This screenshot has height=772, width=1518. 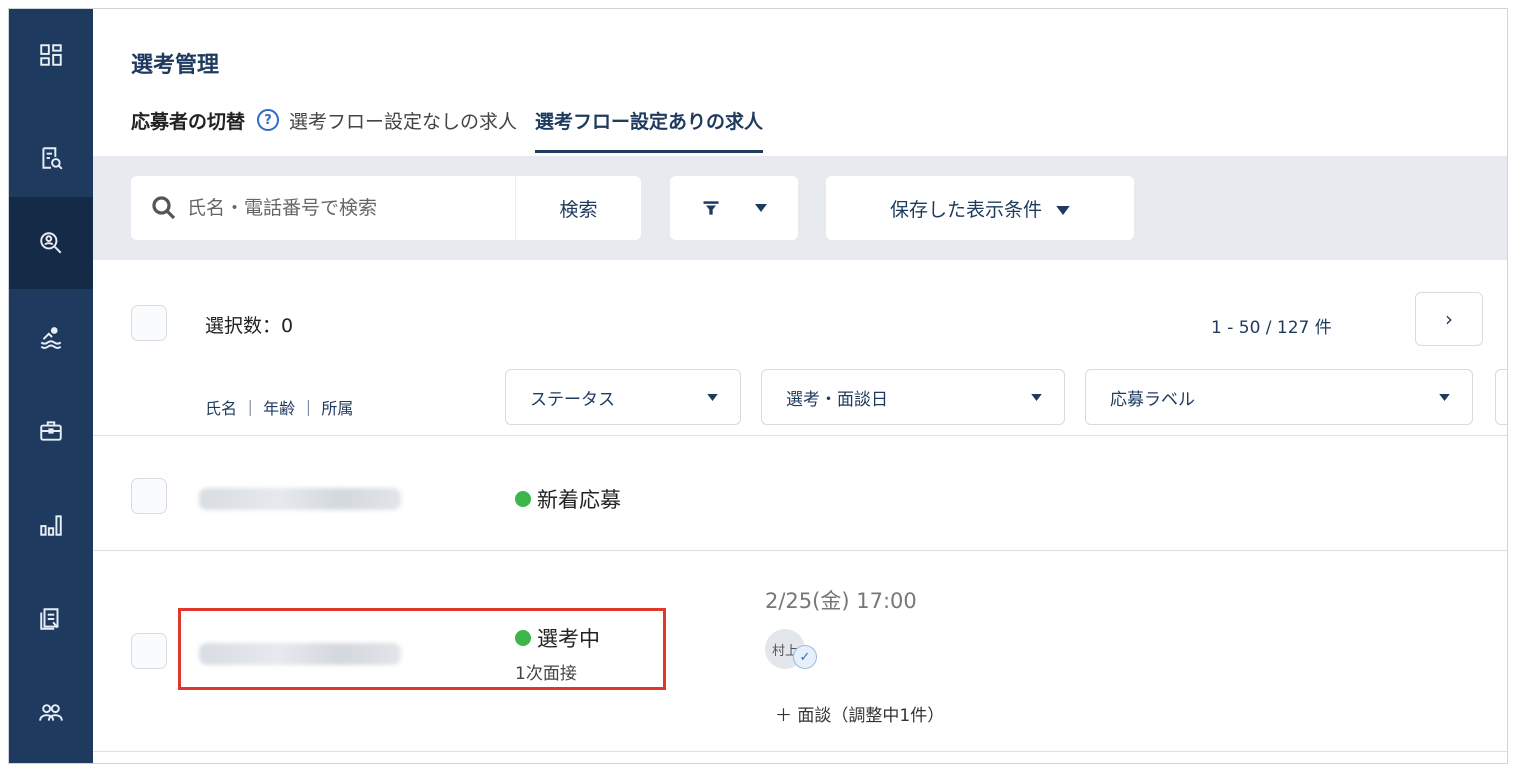 I want to click on next-page-button: ›, so click(x=1449, y=319).